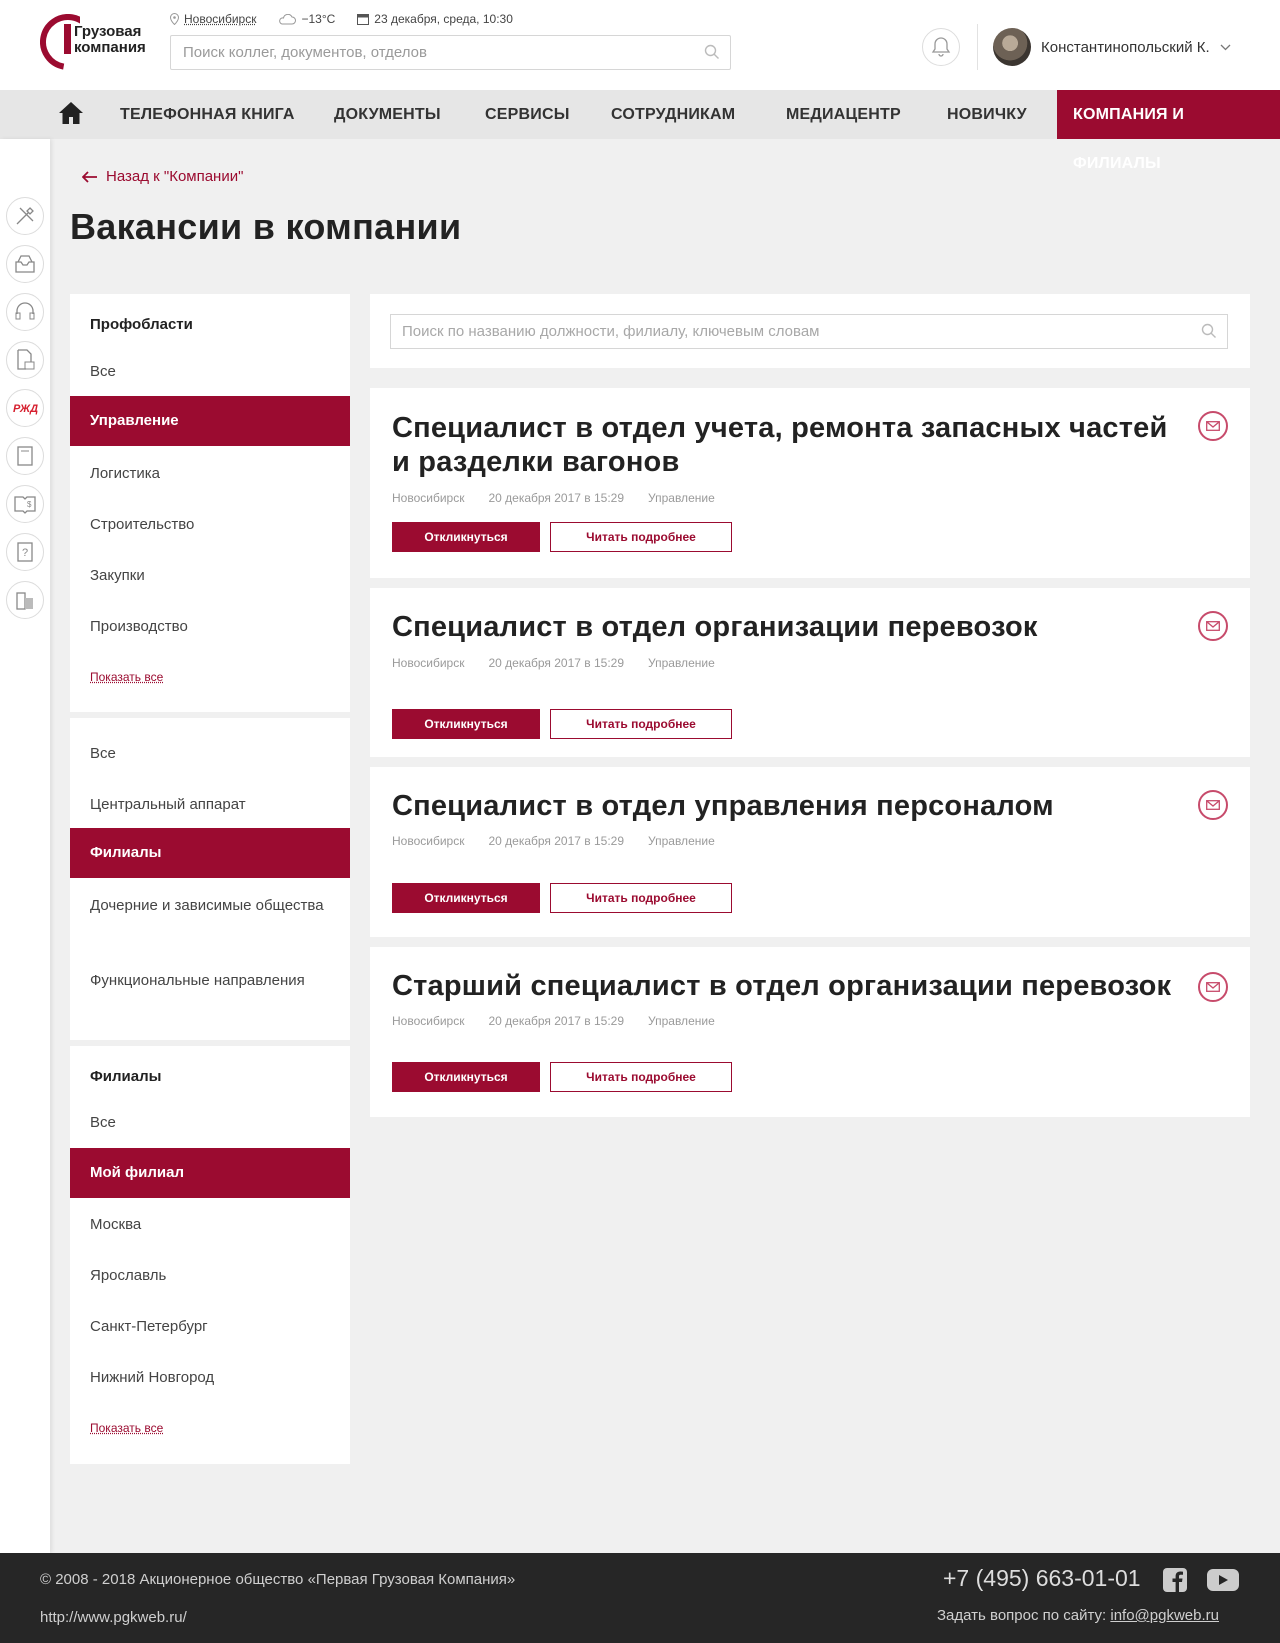 This screenshot has height=1643, width=1280. Describe the element at coordinates (987, 114) in the screenshot. I see `nav-item-newcomer: НОВИЧКУ` at that location.